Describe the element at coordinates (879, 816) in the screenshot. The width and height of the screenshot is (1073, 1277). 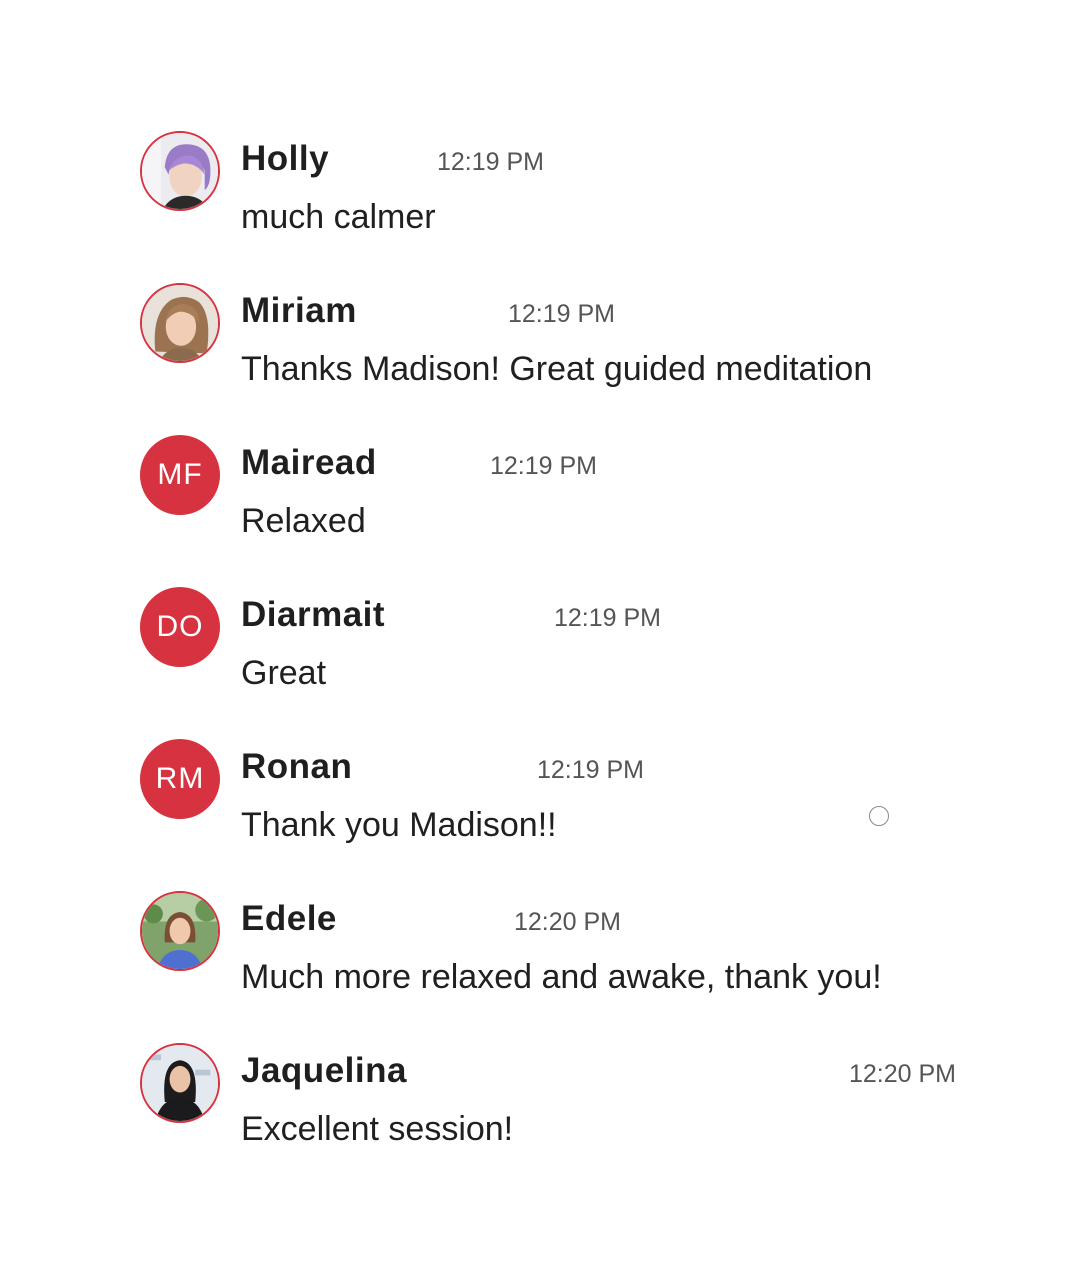
I see `empty-circle-icon` at that location.